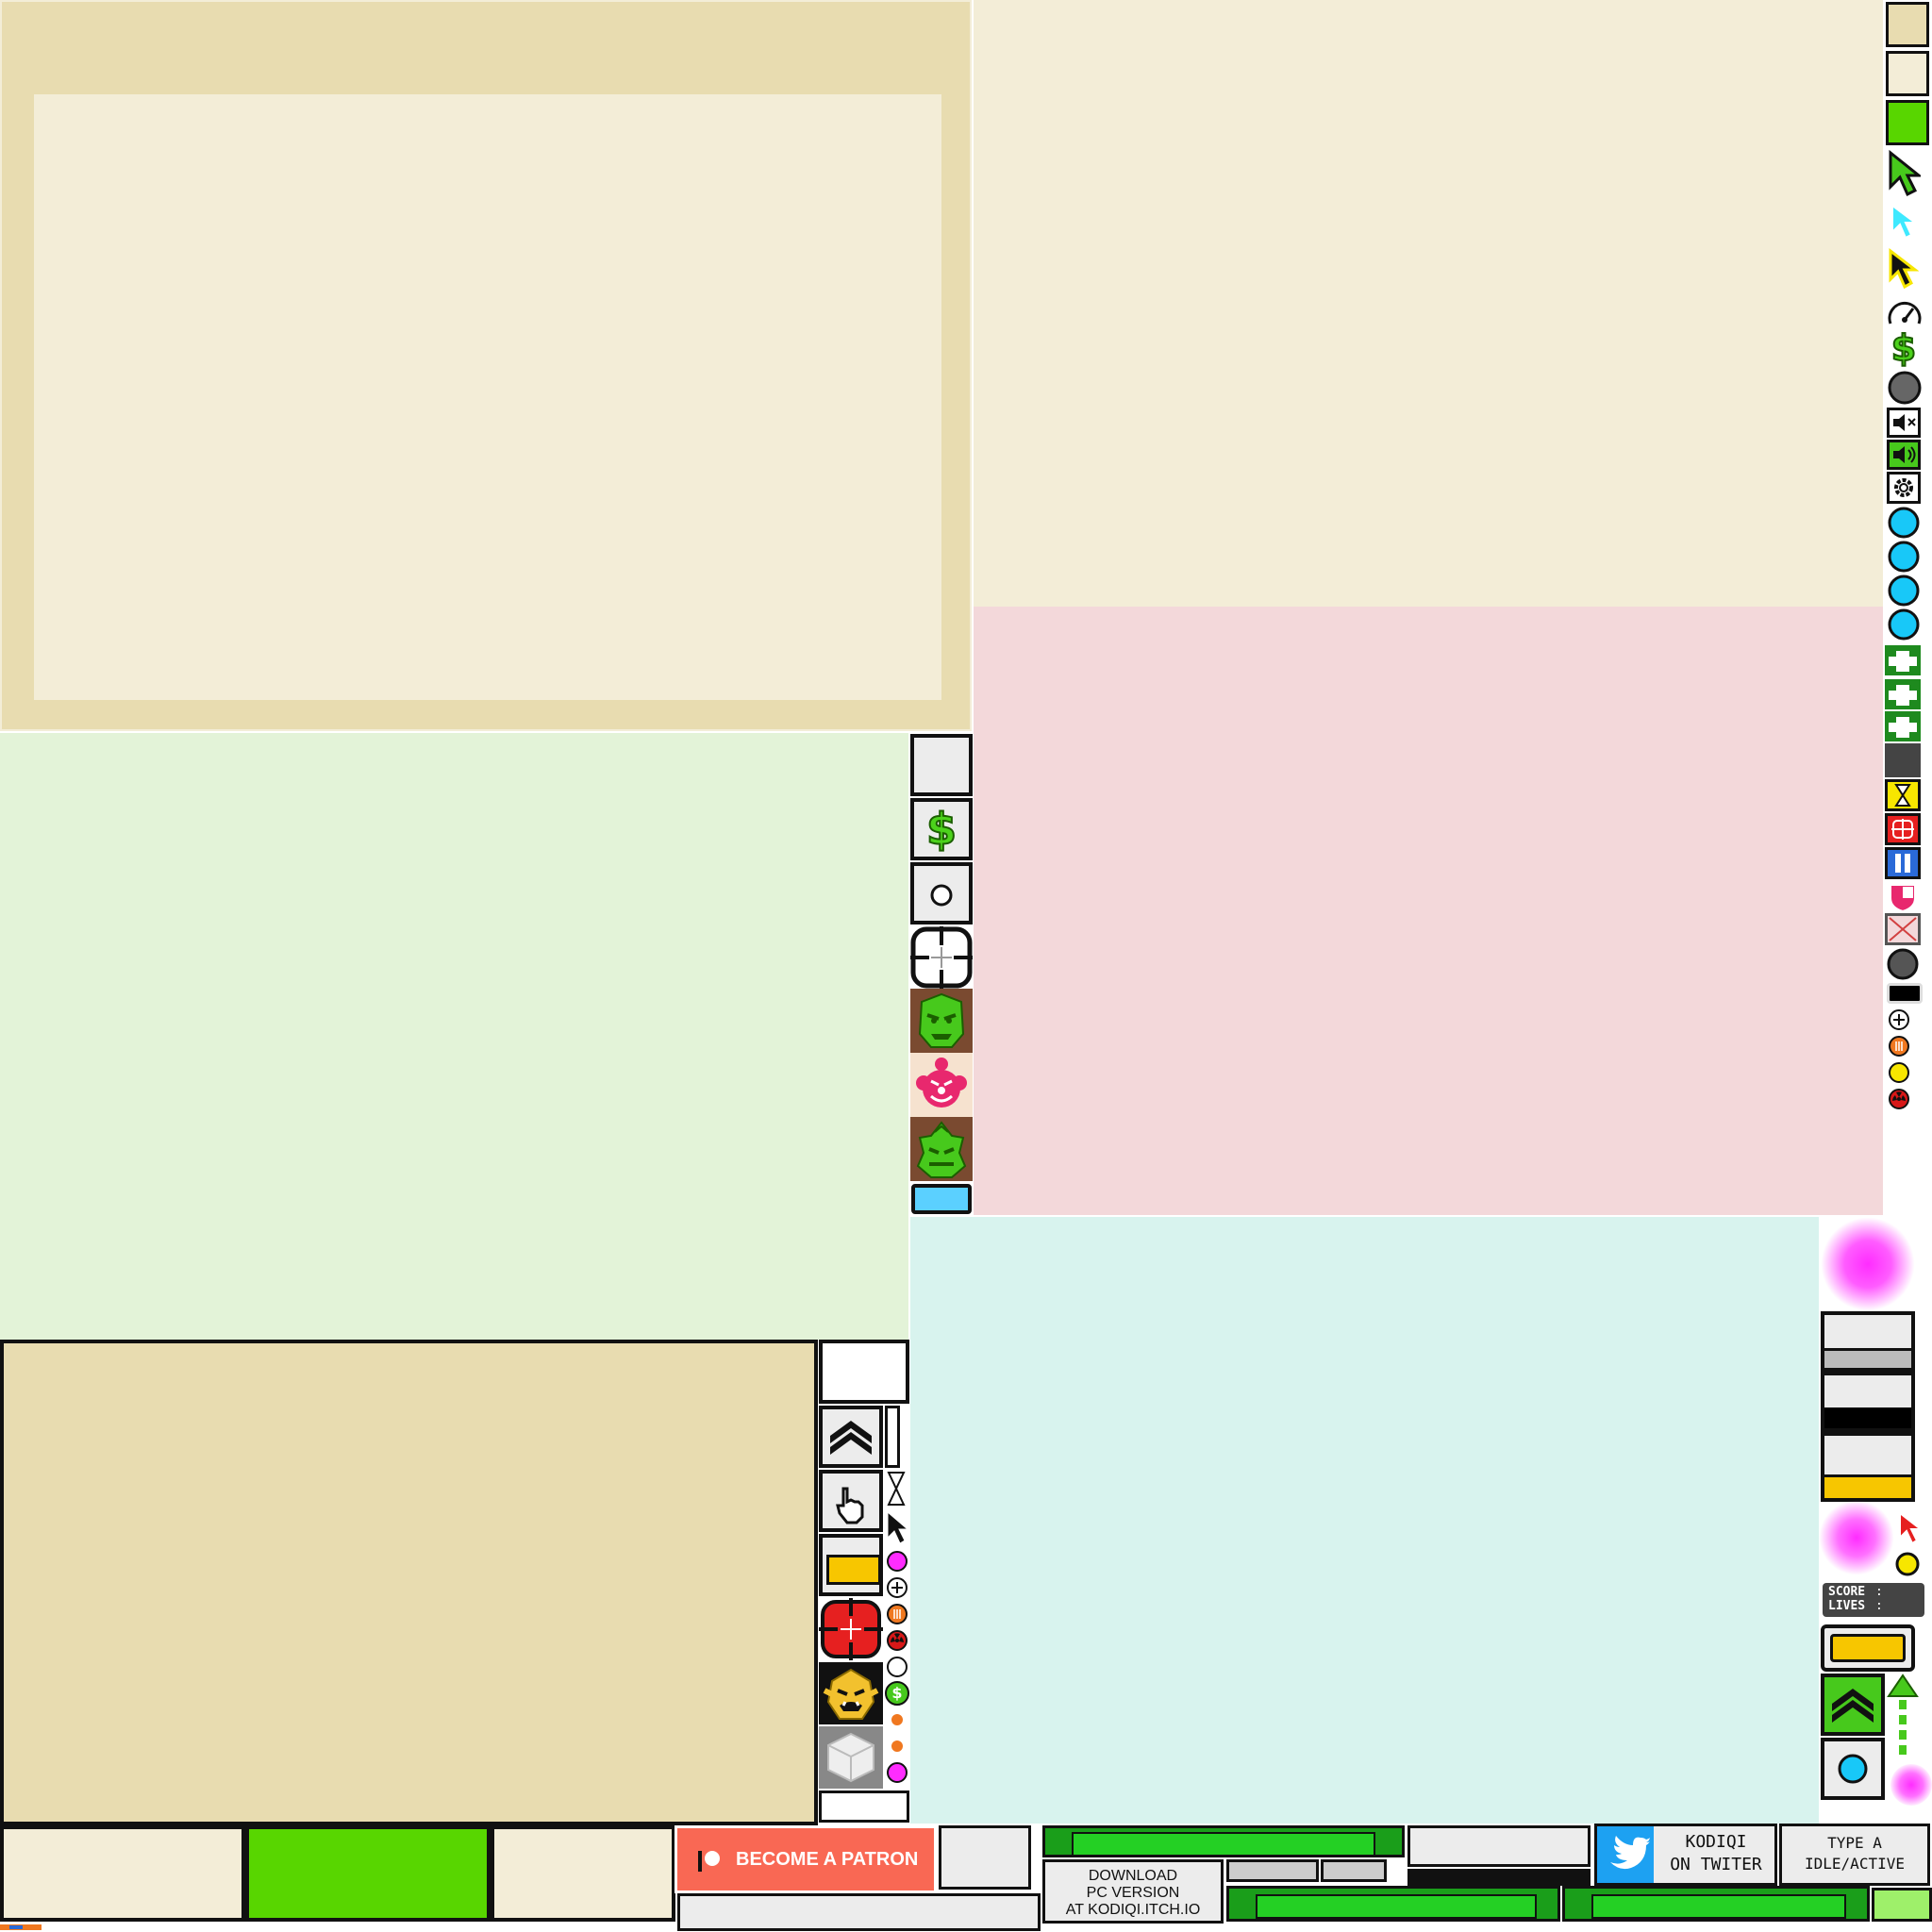  I want to click on dollar-glyph: $, so click(897, 1693).